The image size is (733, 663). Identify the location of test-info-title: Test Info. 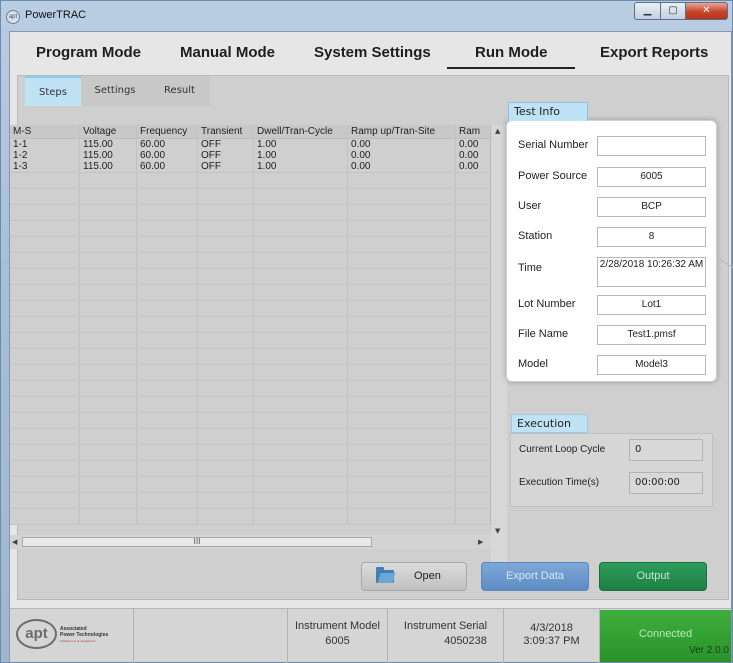
(548, 111).